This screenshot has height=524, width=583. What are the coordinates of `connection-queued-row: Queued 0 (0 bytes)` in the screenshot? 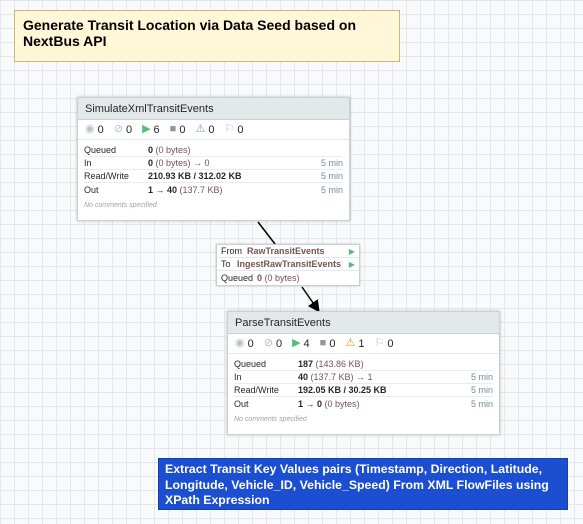 It's located at (260, 277).